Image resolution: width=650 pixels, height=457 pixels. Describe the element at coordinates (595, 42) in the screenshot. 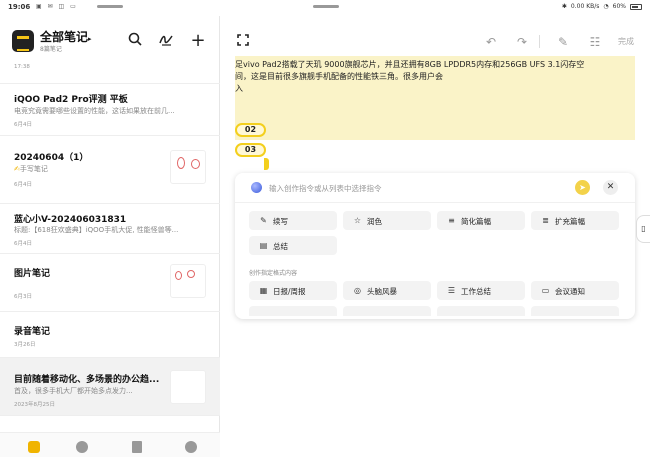

I see `settings-icon: ☷` at that location.